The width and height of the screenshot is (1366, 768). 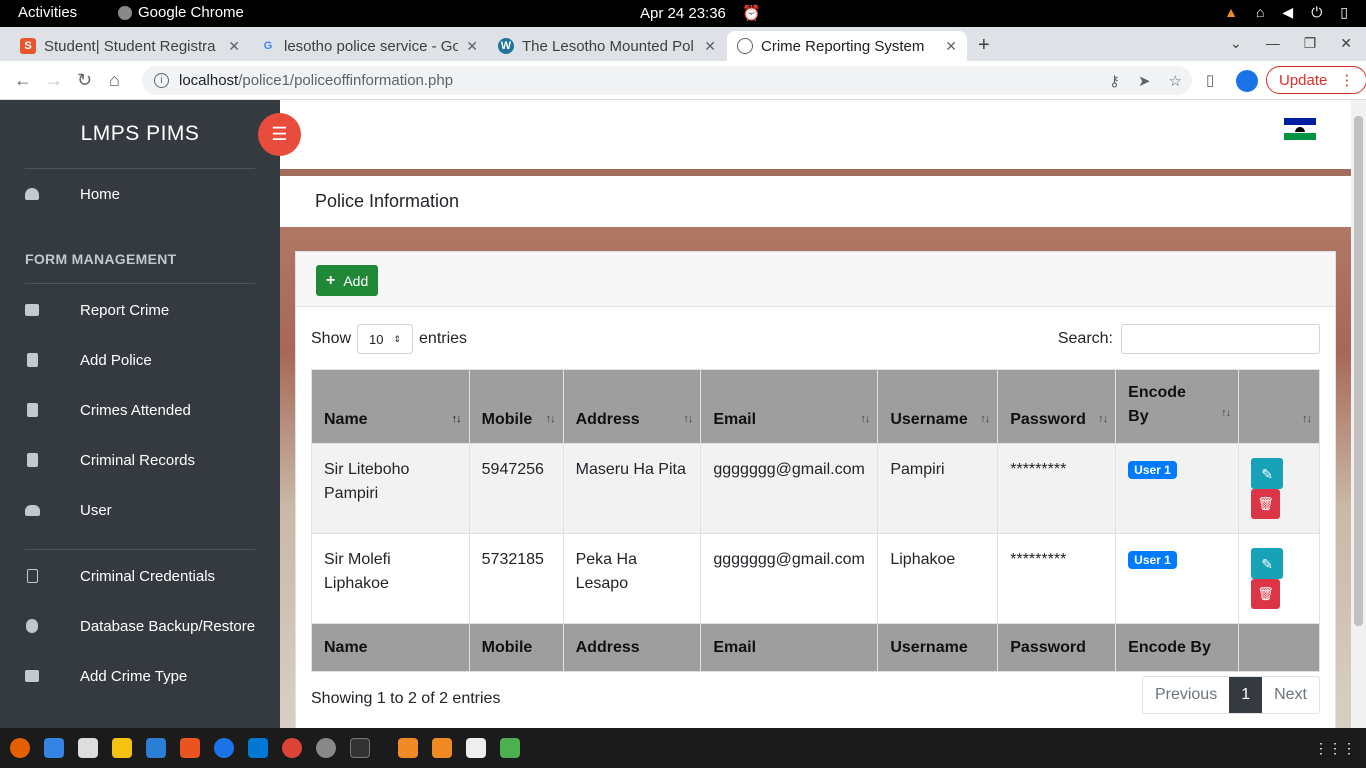 I want to click on sidebar-item-database-backup: Database Backup/Restore, so click(x=140, y=626).